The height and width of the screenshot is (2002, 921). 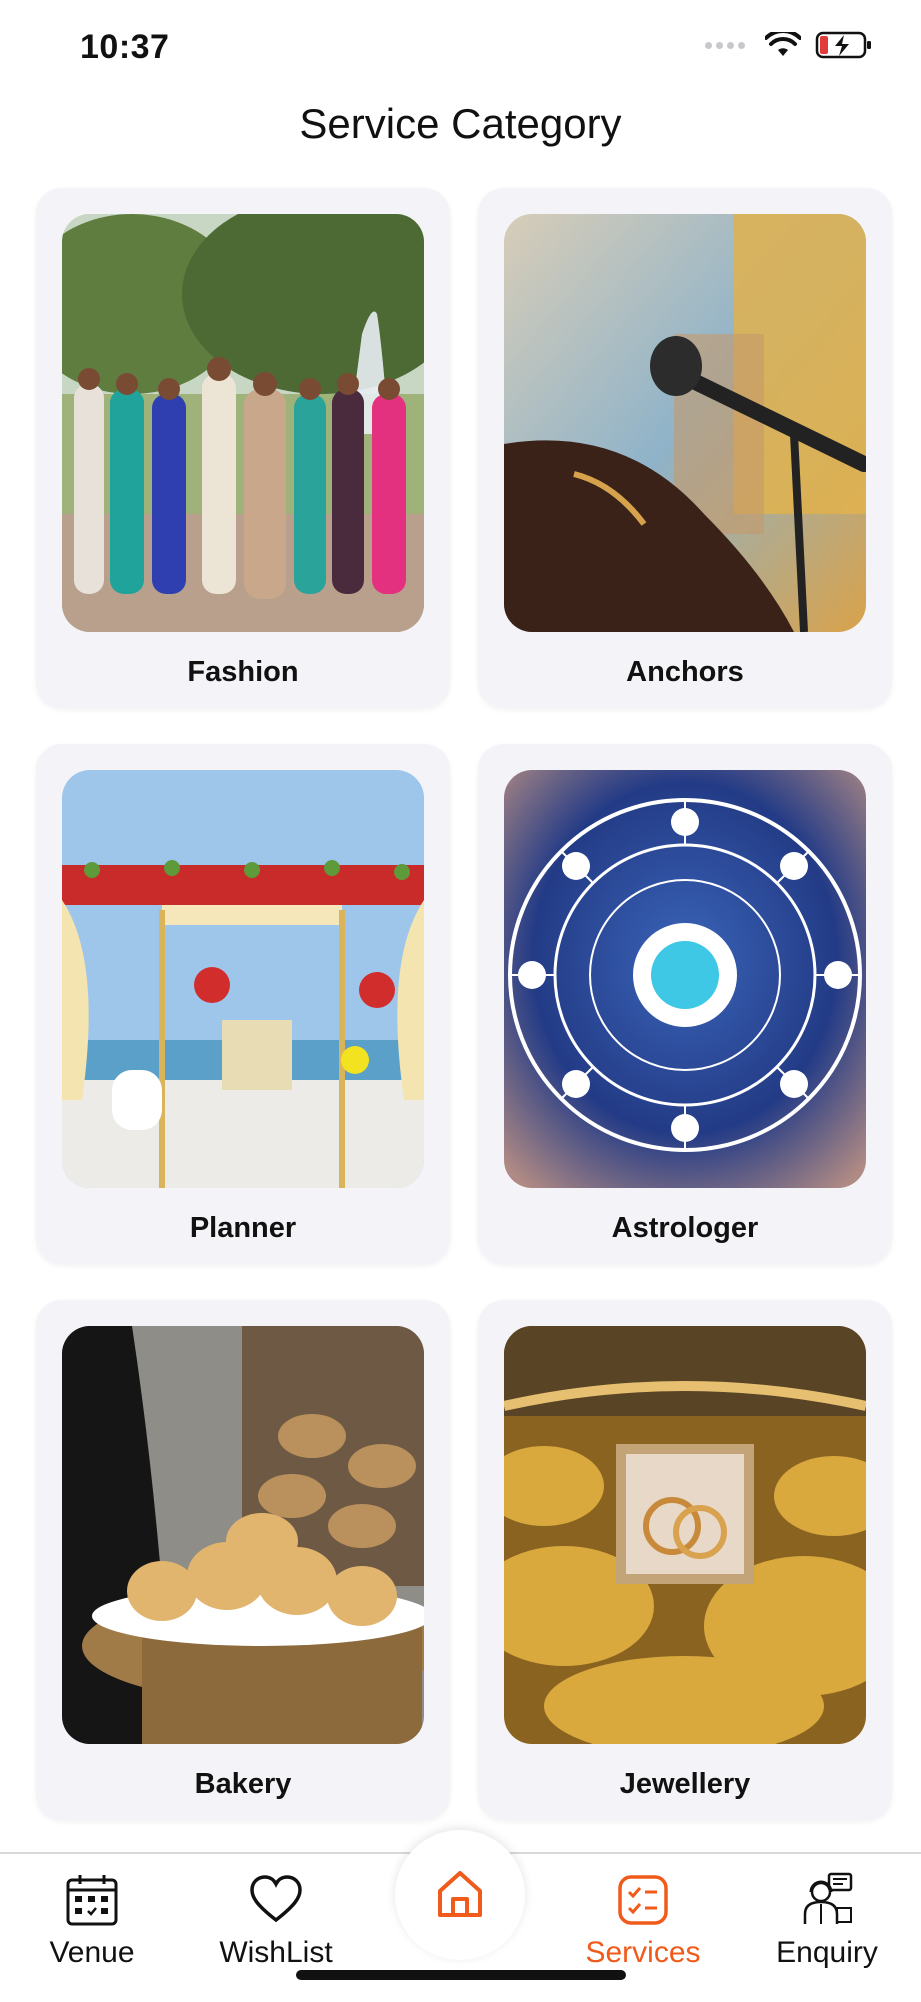 What do you see at coordinates (92, 1900) in the screenshot?
I see `calendar-icon` at bounding box center [92, 1900].